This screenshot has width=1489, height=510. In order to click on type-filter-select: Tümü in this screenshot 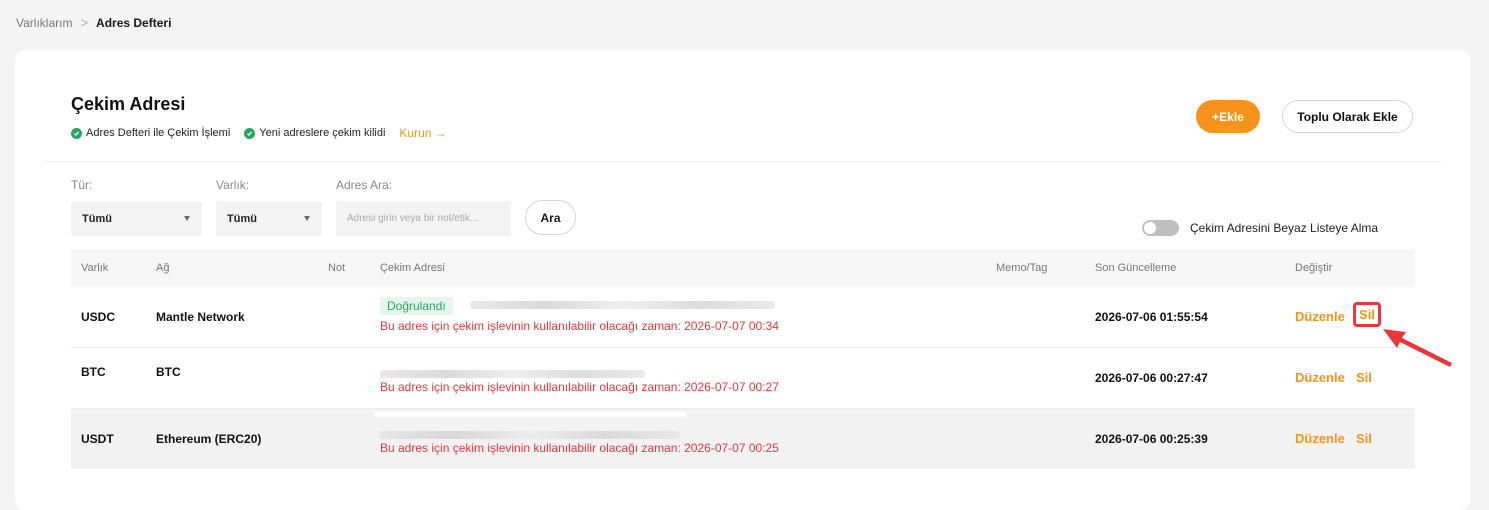, I will do `click(136, 218)`.